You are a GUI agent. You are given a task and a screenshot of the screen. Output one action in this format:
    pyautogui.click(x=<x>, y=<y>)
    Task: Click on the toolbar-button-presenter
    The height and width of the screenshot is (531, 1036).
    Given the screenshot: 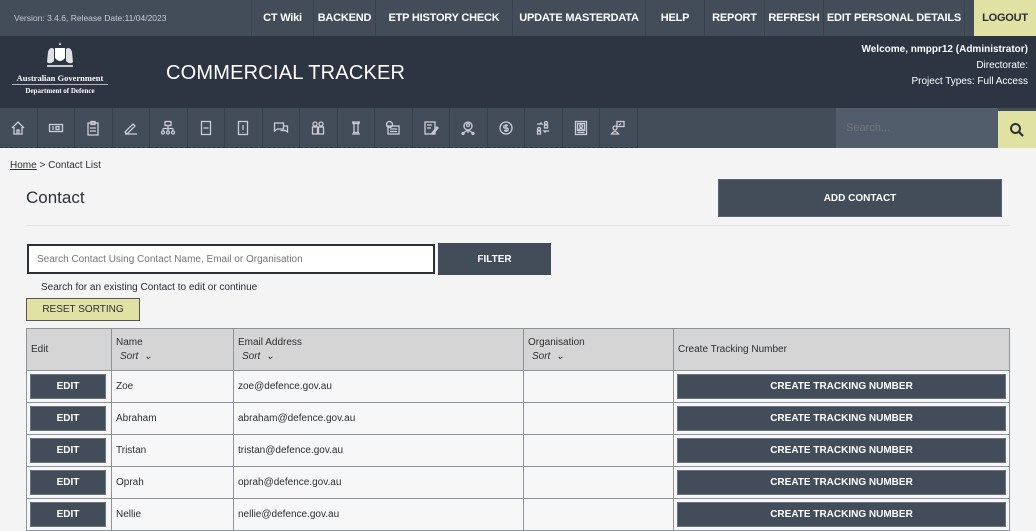 What is the action you would take?
    pyautogui.click(x=619, y=128)
    